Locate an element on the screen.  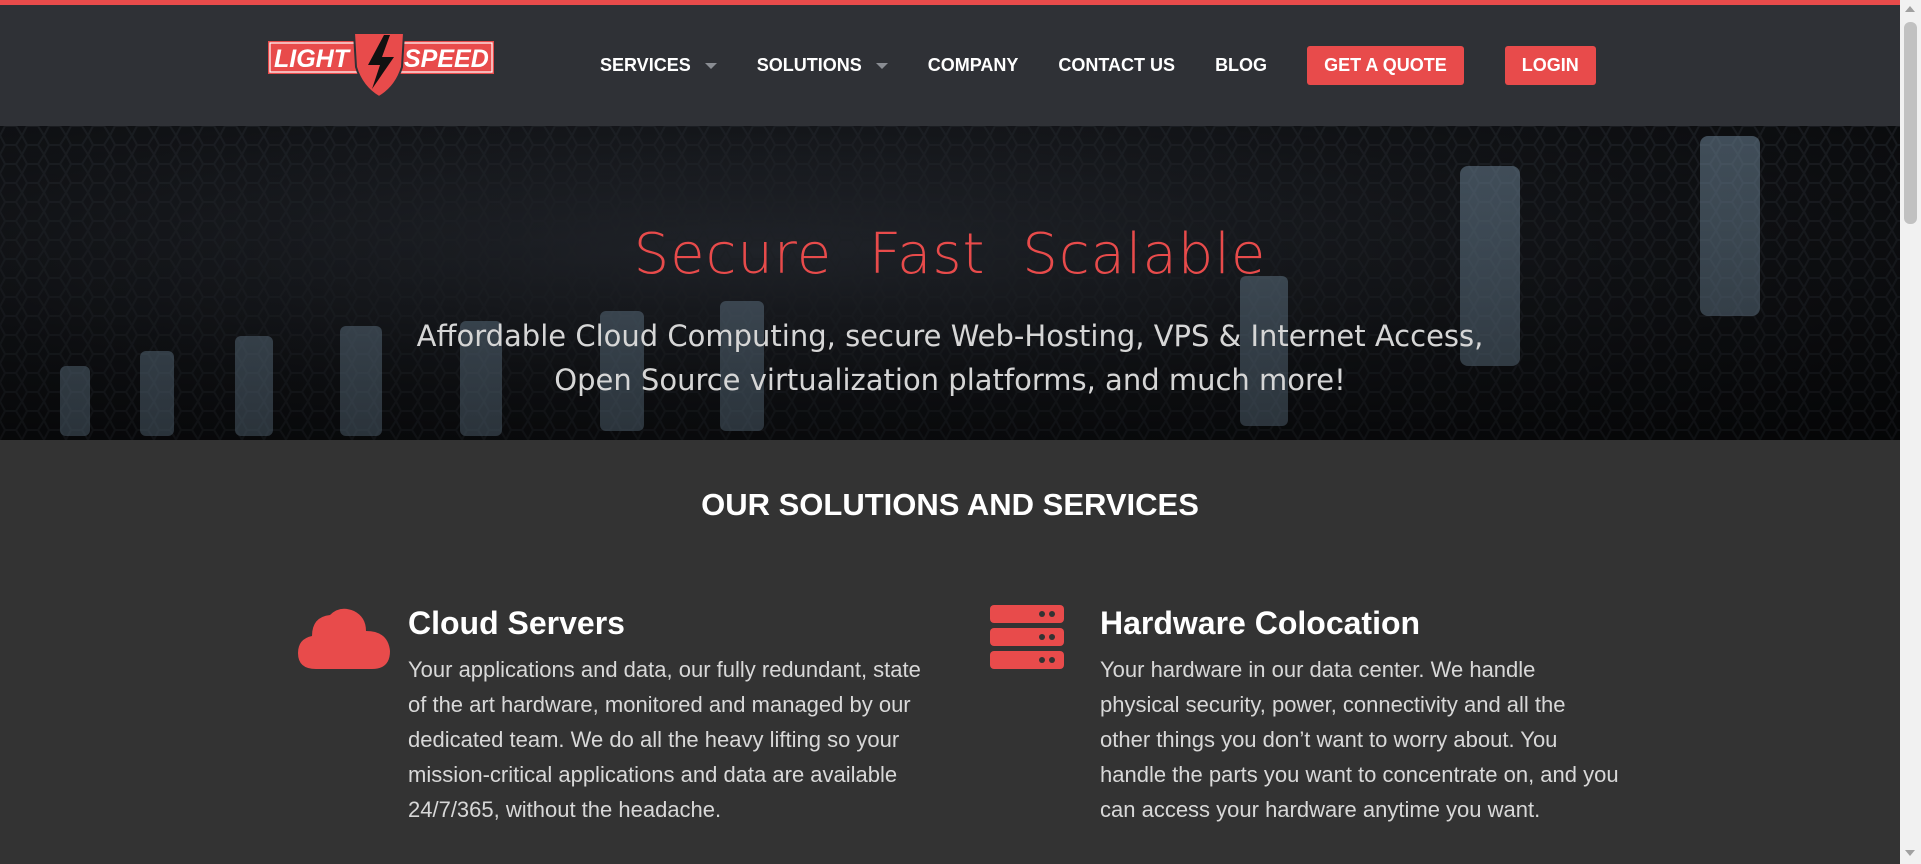
lightspeed-logo: LIGHT SPEED is located at coordinates (381, 62).